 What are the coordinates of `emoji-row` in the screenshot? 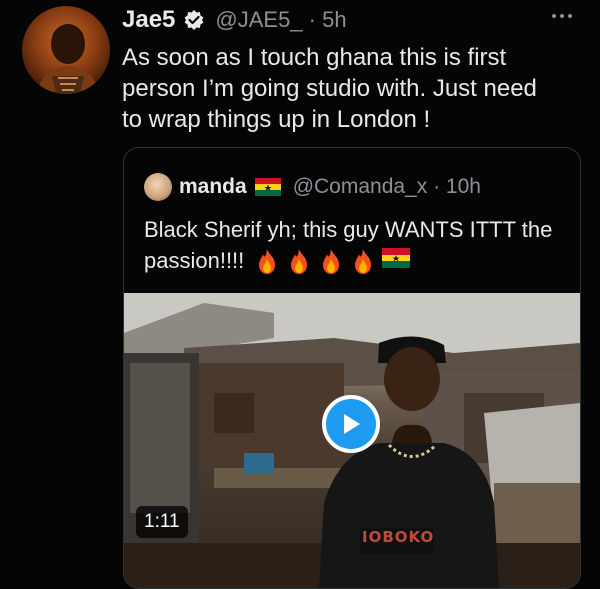 It's located at (332, 262).